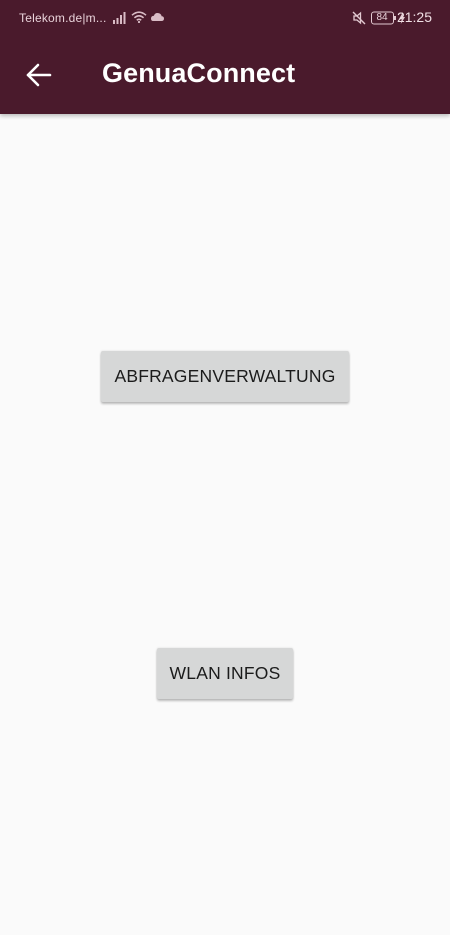 This screenshot has height=935, width=450. I want to click on cloud-icon, so click(157, 17).